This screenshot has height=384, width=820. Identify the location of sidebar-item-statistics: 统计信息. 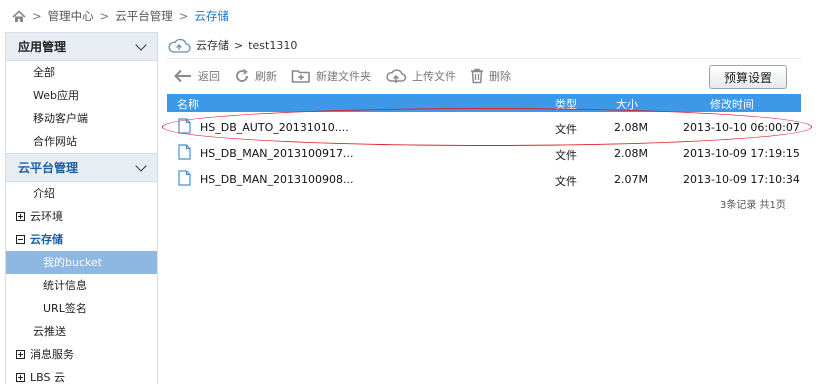
(81, 285).